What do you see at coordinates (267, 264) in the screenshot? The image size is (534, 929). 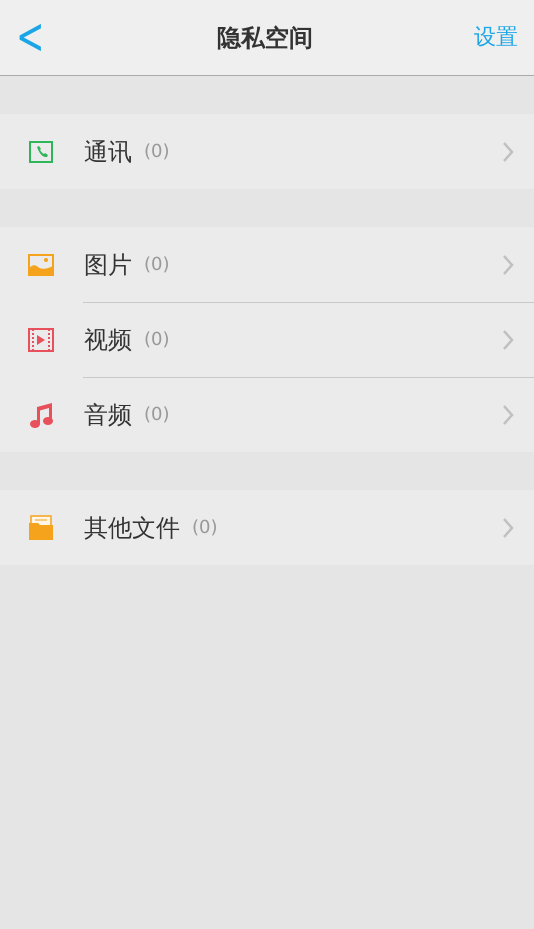 I see `list-item: 图片 (0)` at bounding box center [267, 264].